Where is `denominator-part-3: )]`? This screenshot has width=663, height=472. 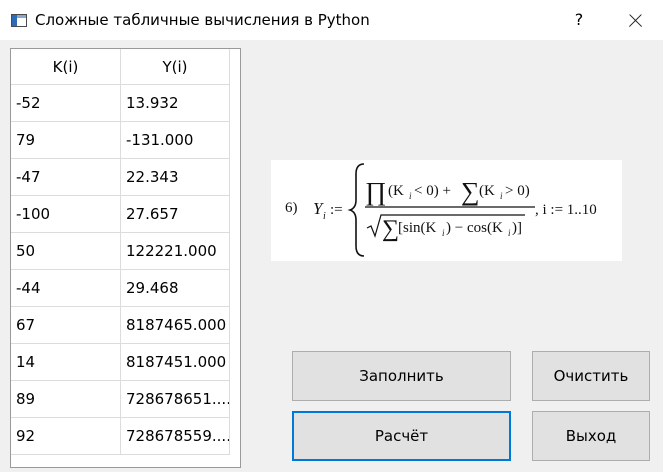 denominator-part-3: )] is located at coordinates (517, 228).